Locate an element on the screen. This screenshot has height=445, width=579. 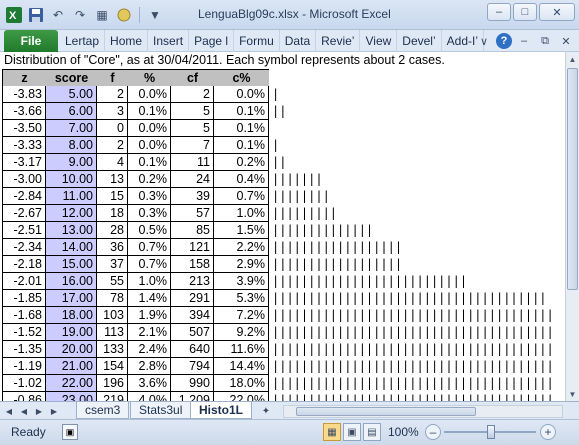
cell-f: 15 is located at coordinates (112, 196).